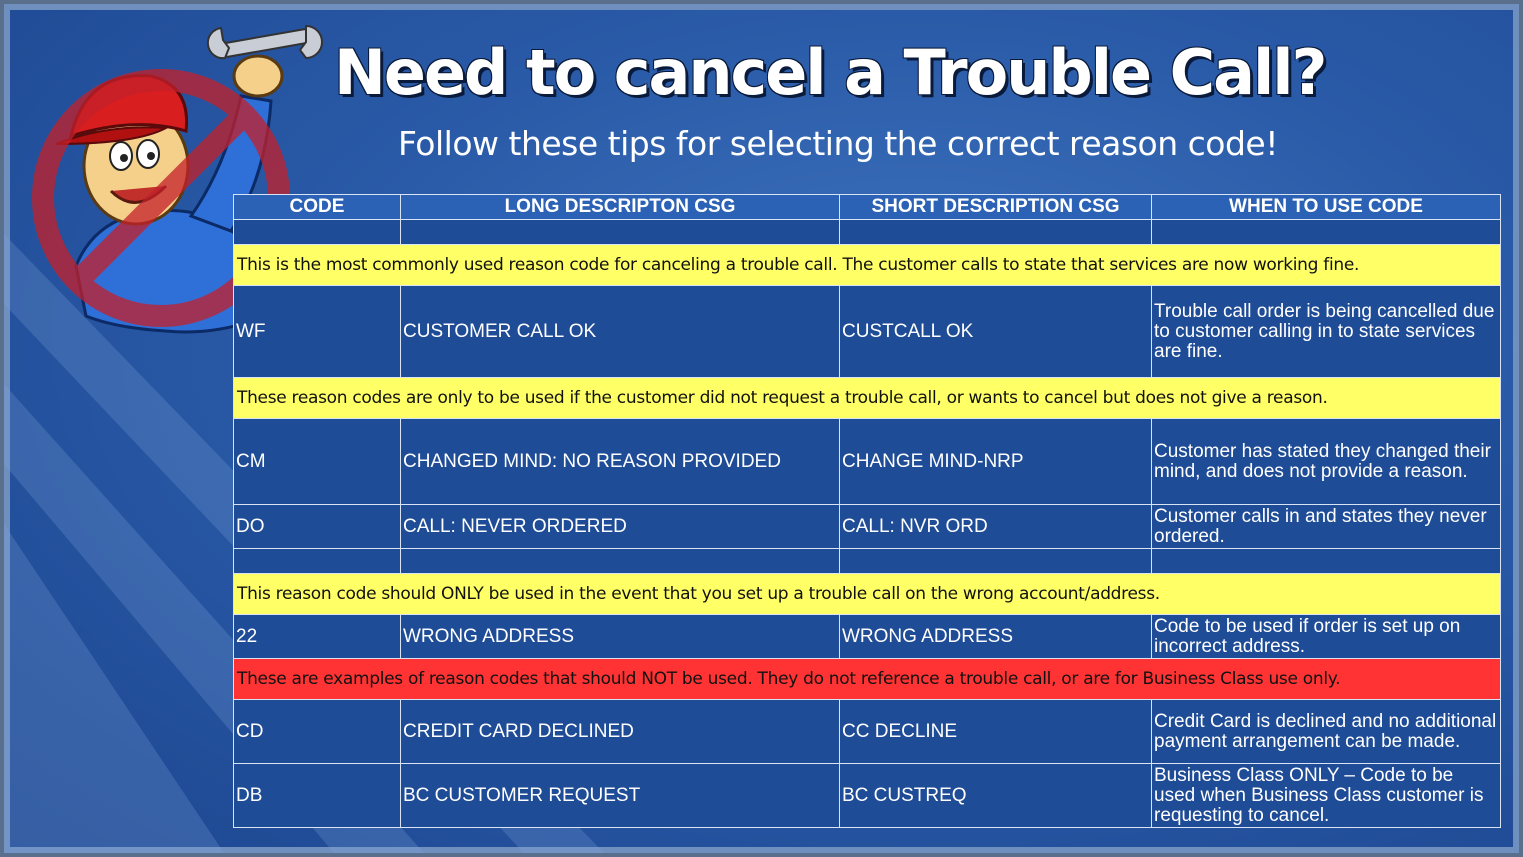 This screenshot has width=1523, height=857. What do you see at coordinates (620, 636) in the screenshot?
I see `long-description-cell: WRONG ADDRESS` at bounding box center [620, 636].